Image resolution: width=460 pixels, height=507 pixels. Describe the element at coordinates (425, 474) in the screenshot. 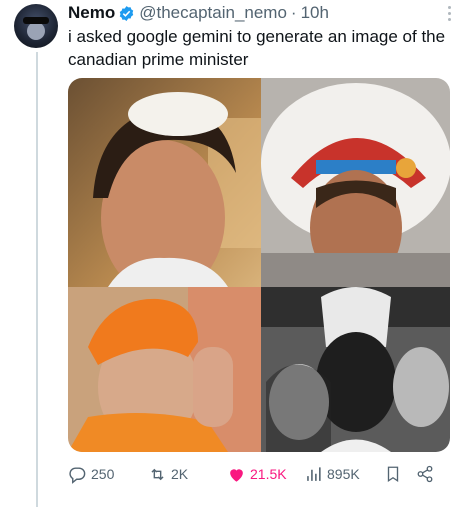

I see `share-icon` at that location.